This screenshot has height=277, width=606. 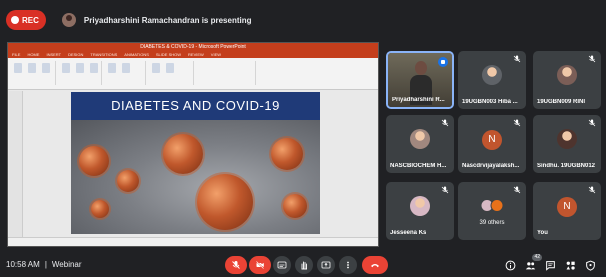 I want to click on hand-icon, so click(x=304, y=265).